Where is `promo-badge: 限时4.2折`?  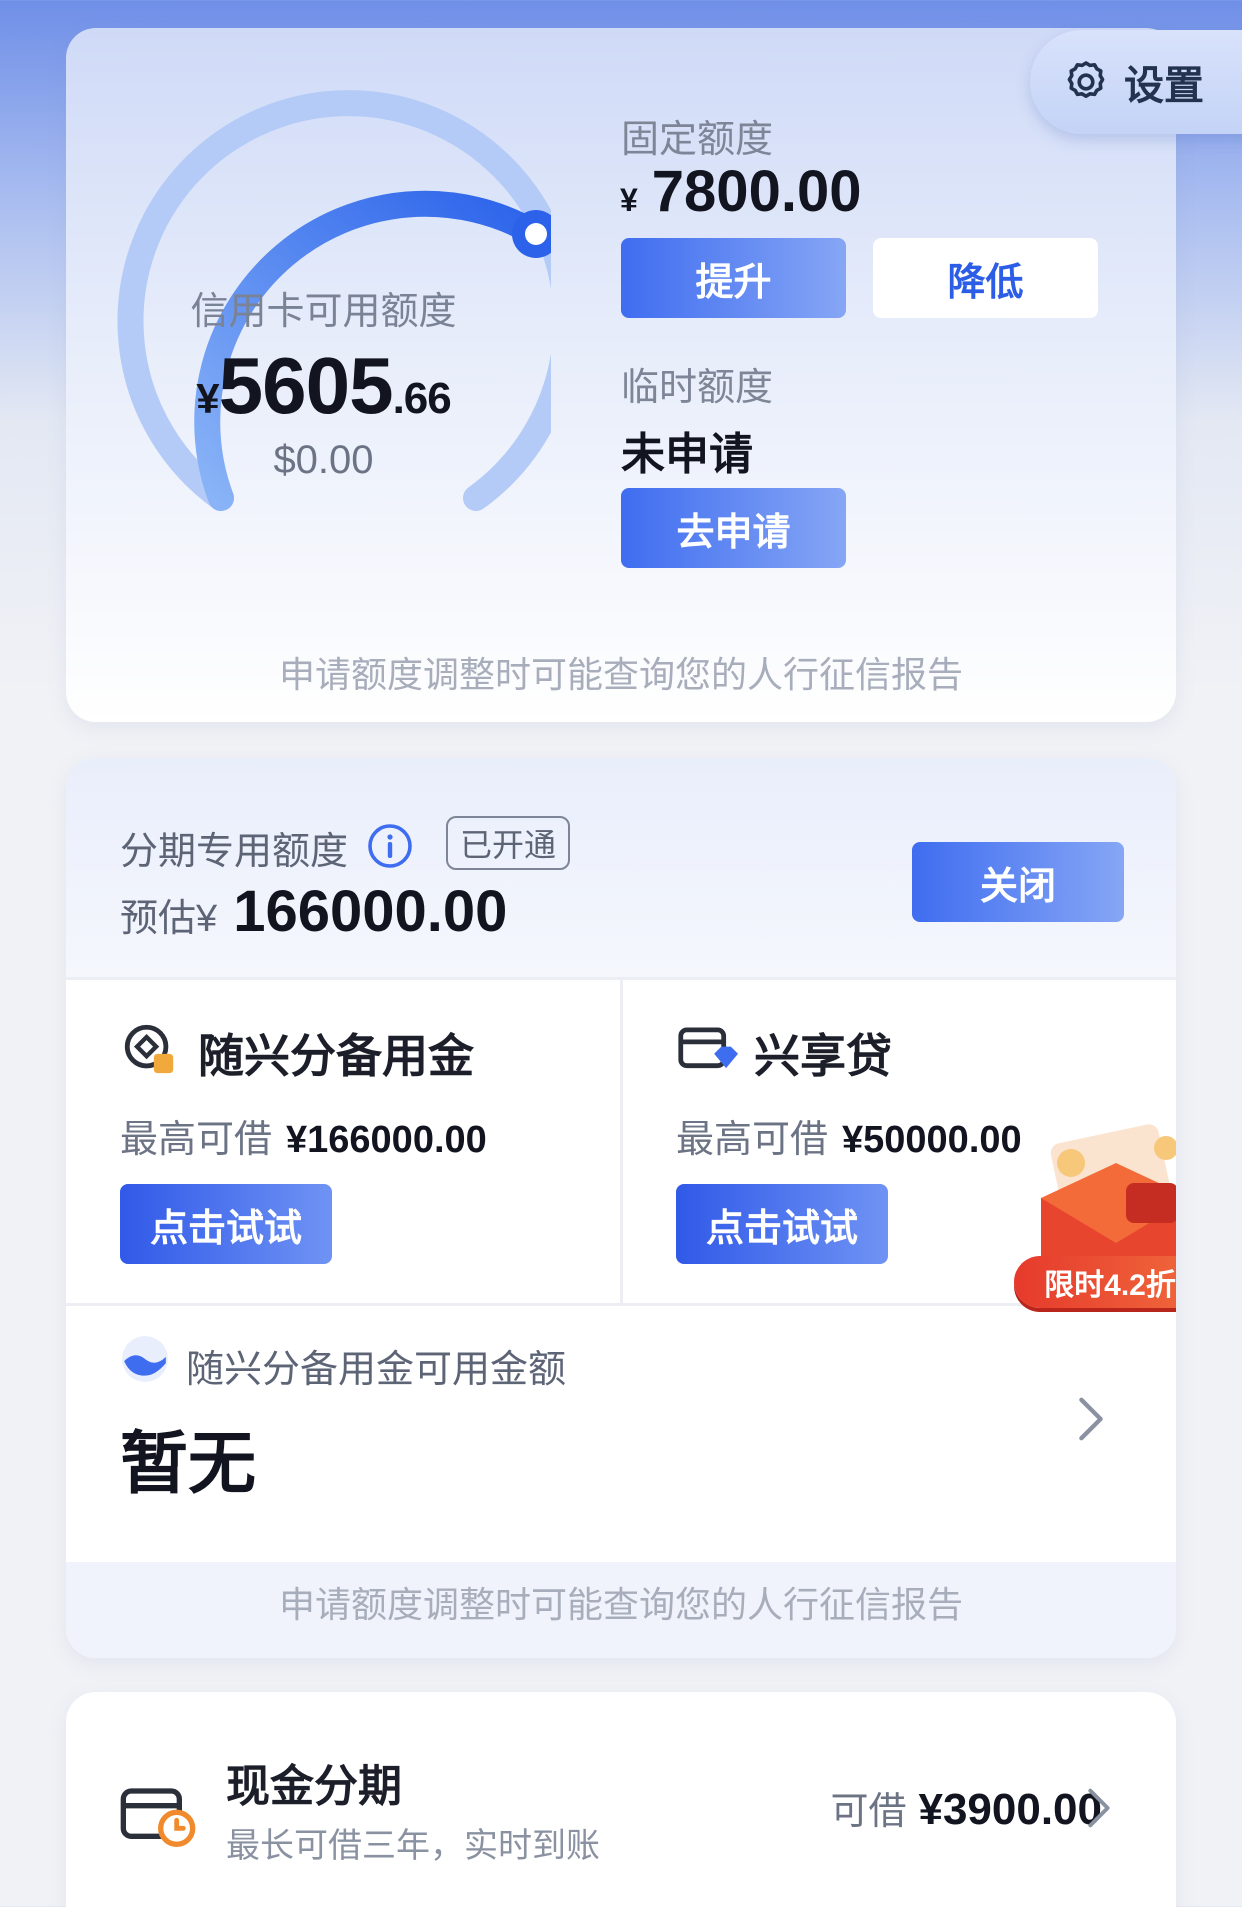 promo-badge: 限时4.2折 is located at coordinates (1095, 1282).